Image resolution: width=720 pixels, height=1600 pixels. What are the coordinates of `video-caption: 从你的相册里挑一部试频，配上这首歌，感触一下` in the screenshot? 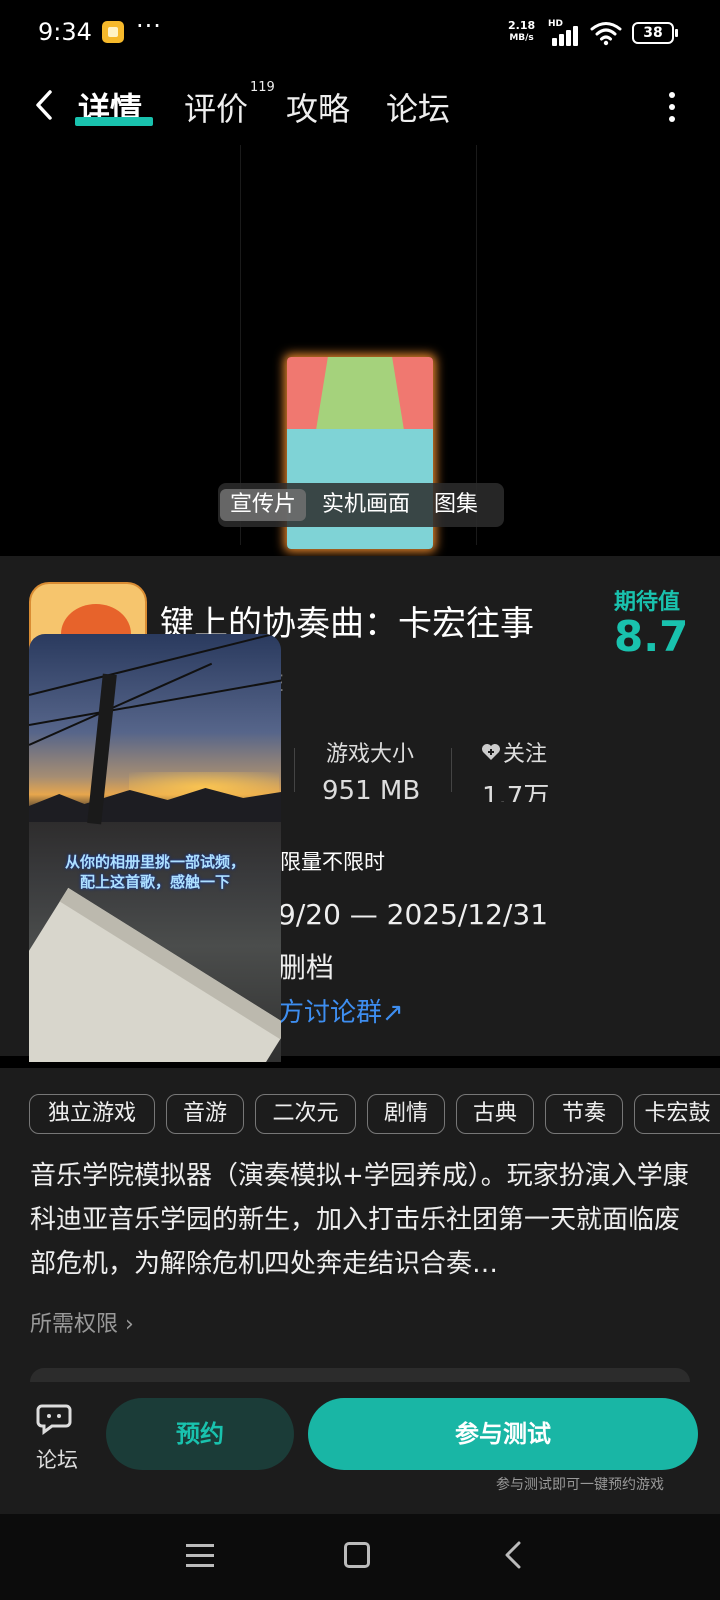 It's located at (154, 872).